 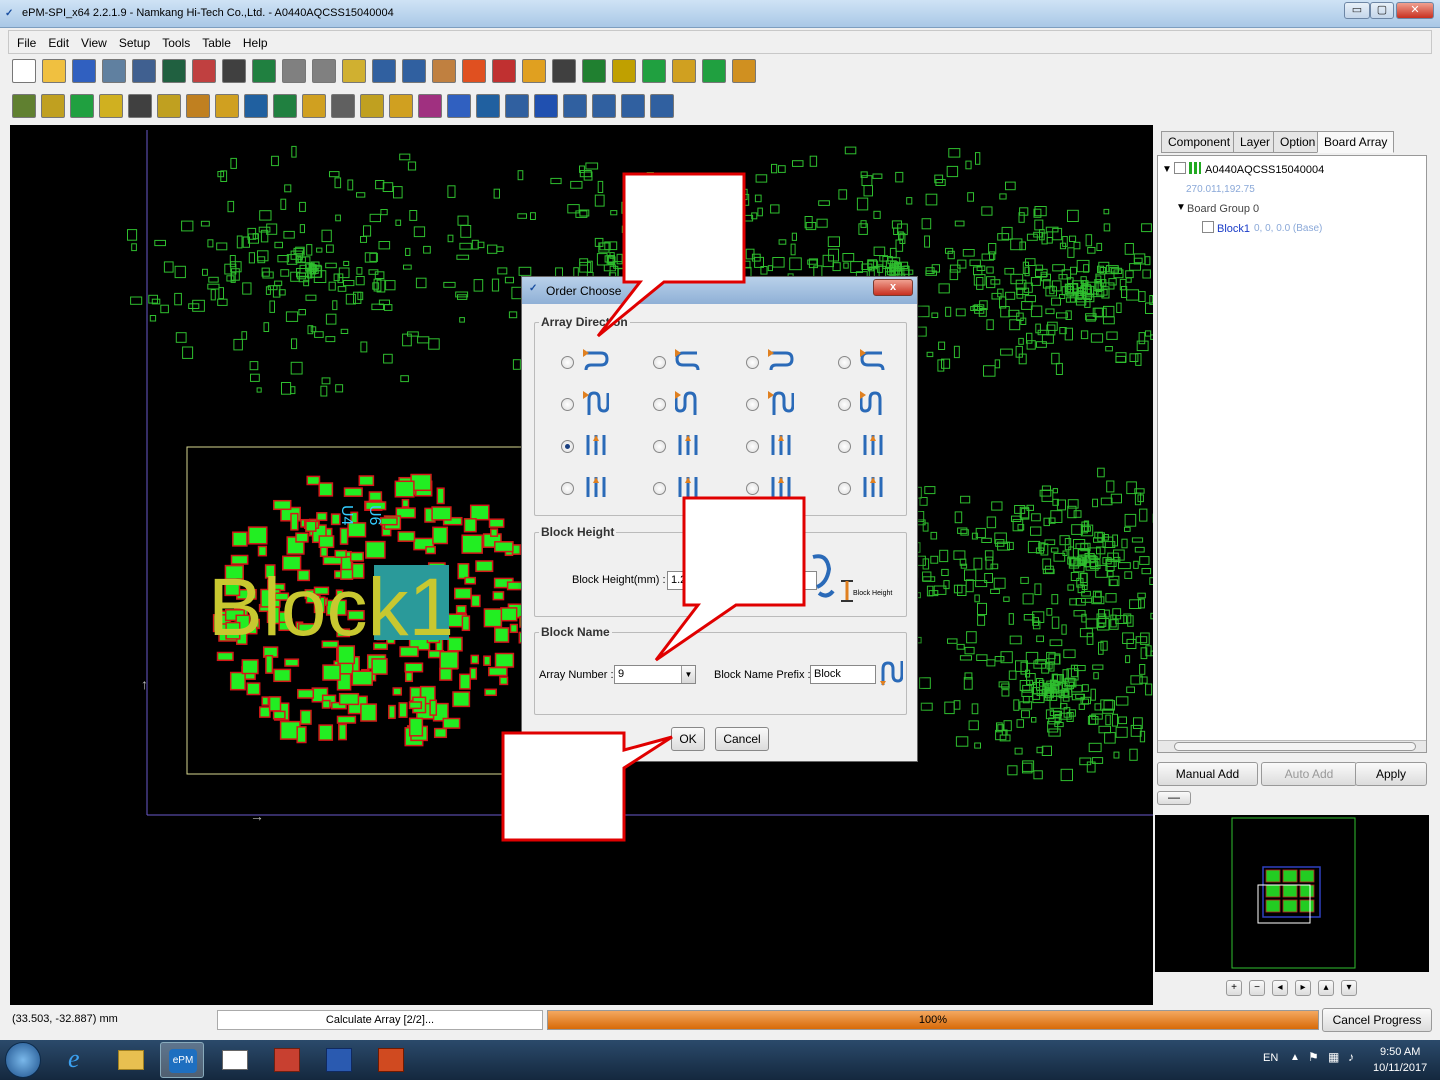 What do you see at coordinates (1270, 1058) in the screenshot?
I see `language-indicator: EN` at bounding box center [1270, 1058].